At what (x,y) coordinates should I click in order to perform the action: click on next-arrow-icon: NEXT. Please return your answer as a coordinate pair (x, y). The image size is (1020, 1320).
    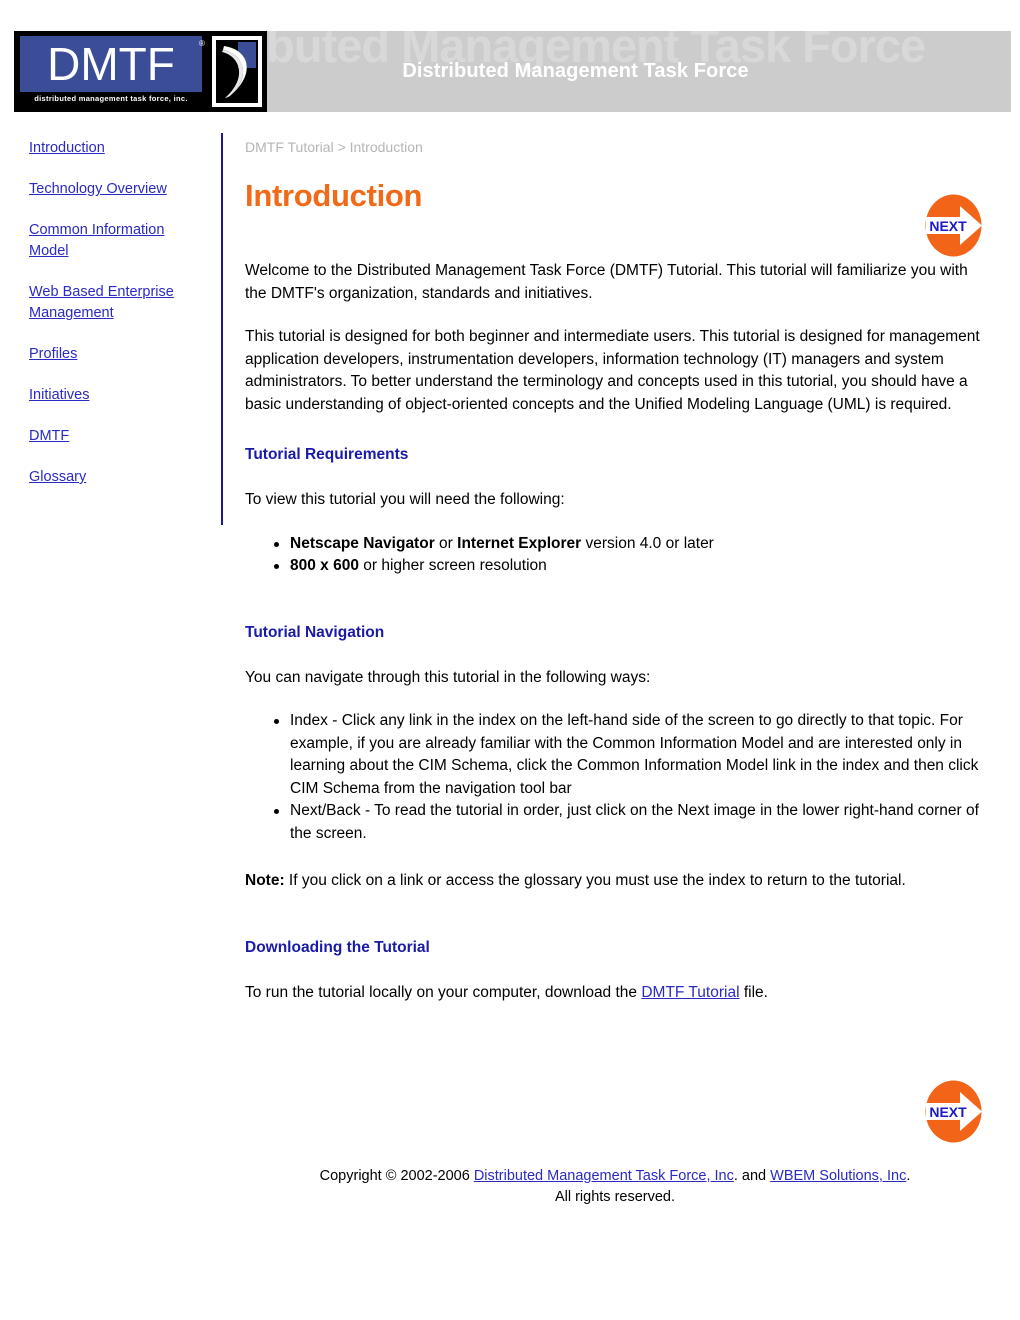
    Looking at the image, I should click on (953, 1111).